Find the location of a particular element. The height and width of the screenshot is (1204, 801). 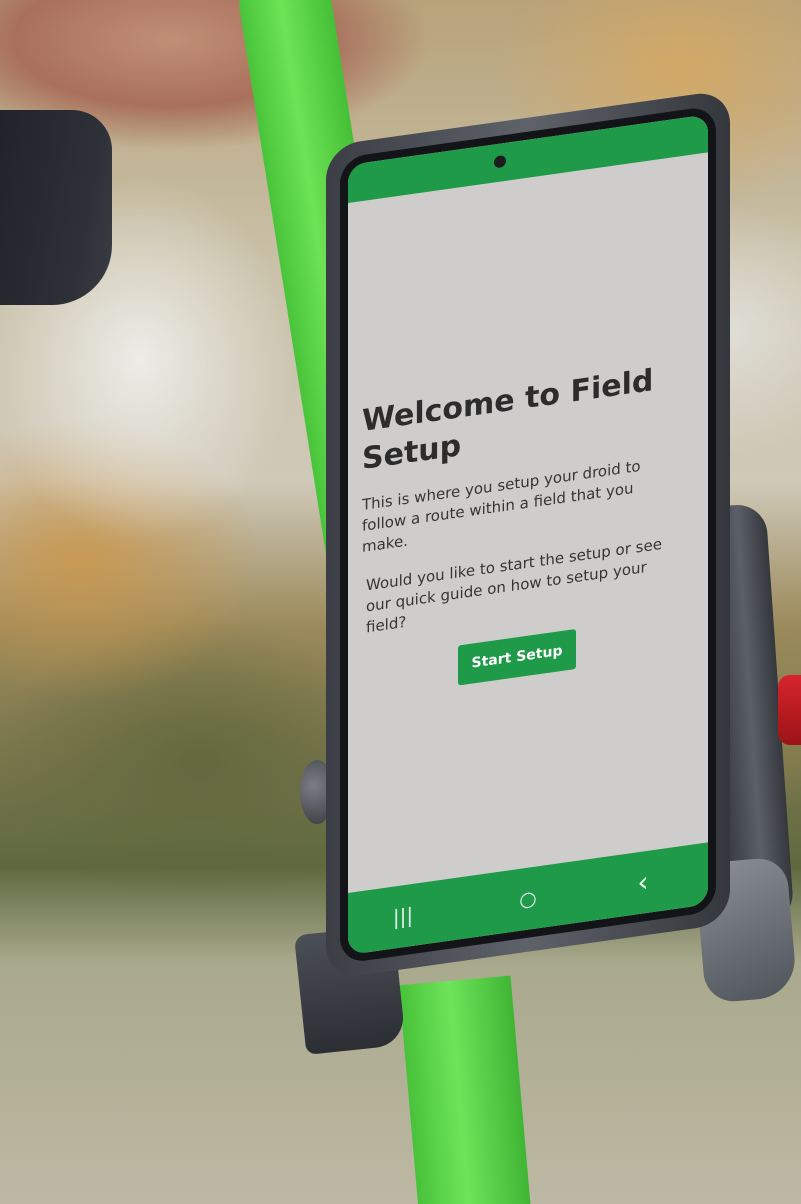

recent-apps-icon: ||| is located at coordinates (403, 916).